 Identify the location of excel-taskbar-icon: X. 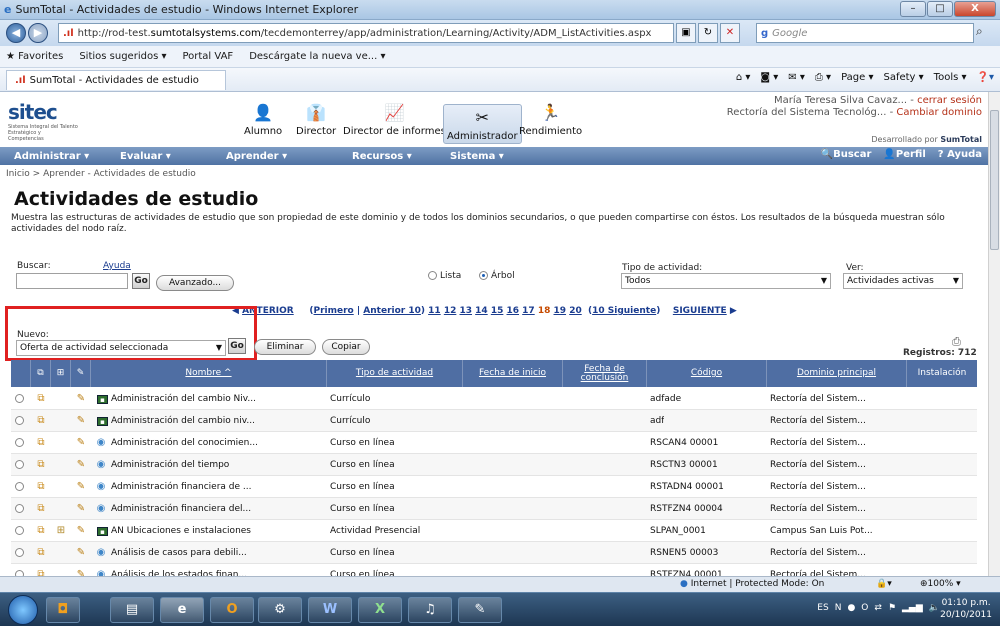
(380, 610).